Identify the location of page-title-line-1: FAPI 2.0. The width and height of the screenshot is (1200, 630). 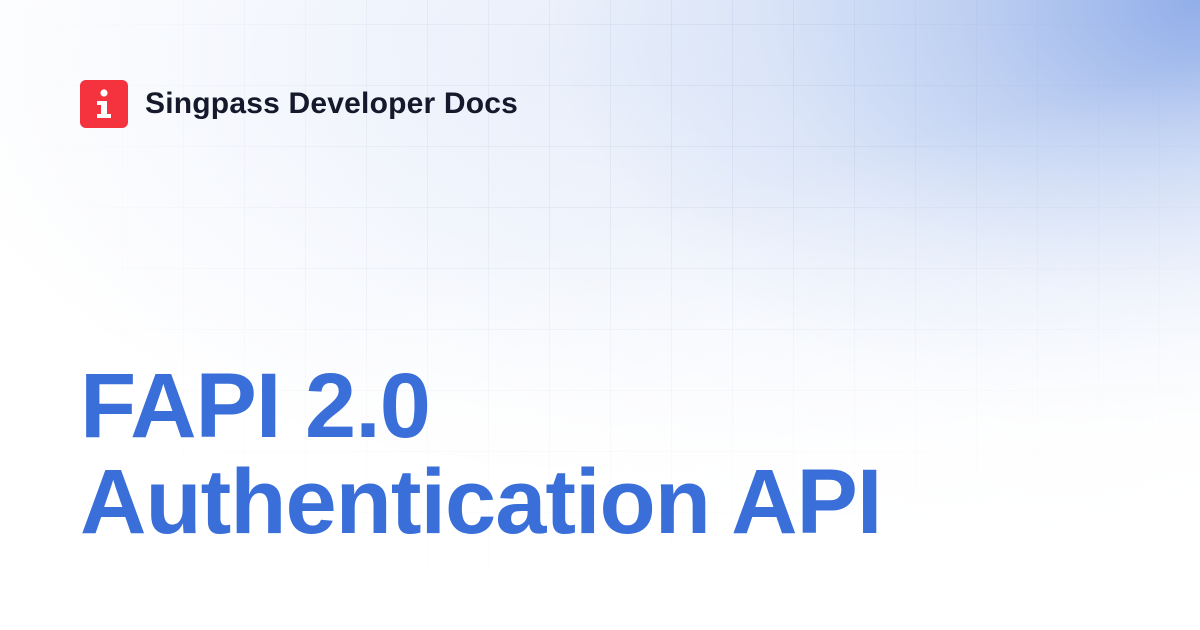
(255, 406).